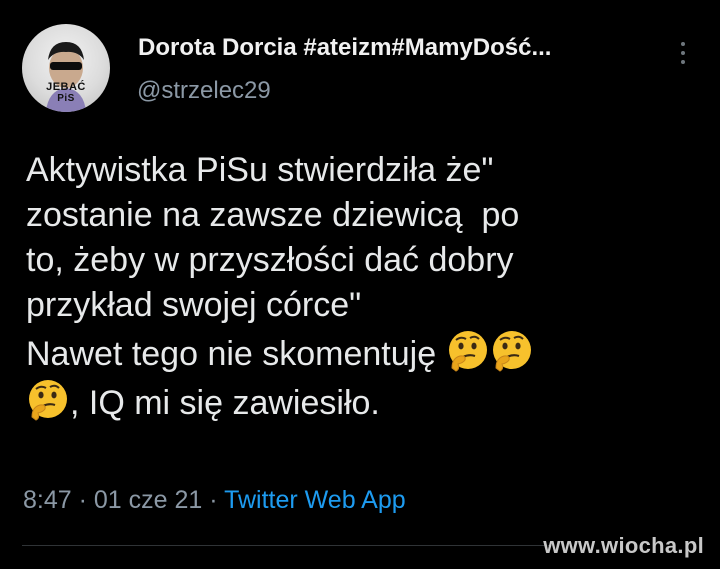 Image resolution: width=720 pixels, height=569 pixels. I want to click on divider, so click(287, 545).